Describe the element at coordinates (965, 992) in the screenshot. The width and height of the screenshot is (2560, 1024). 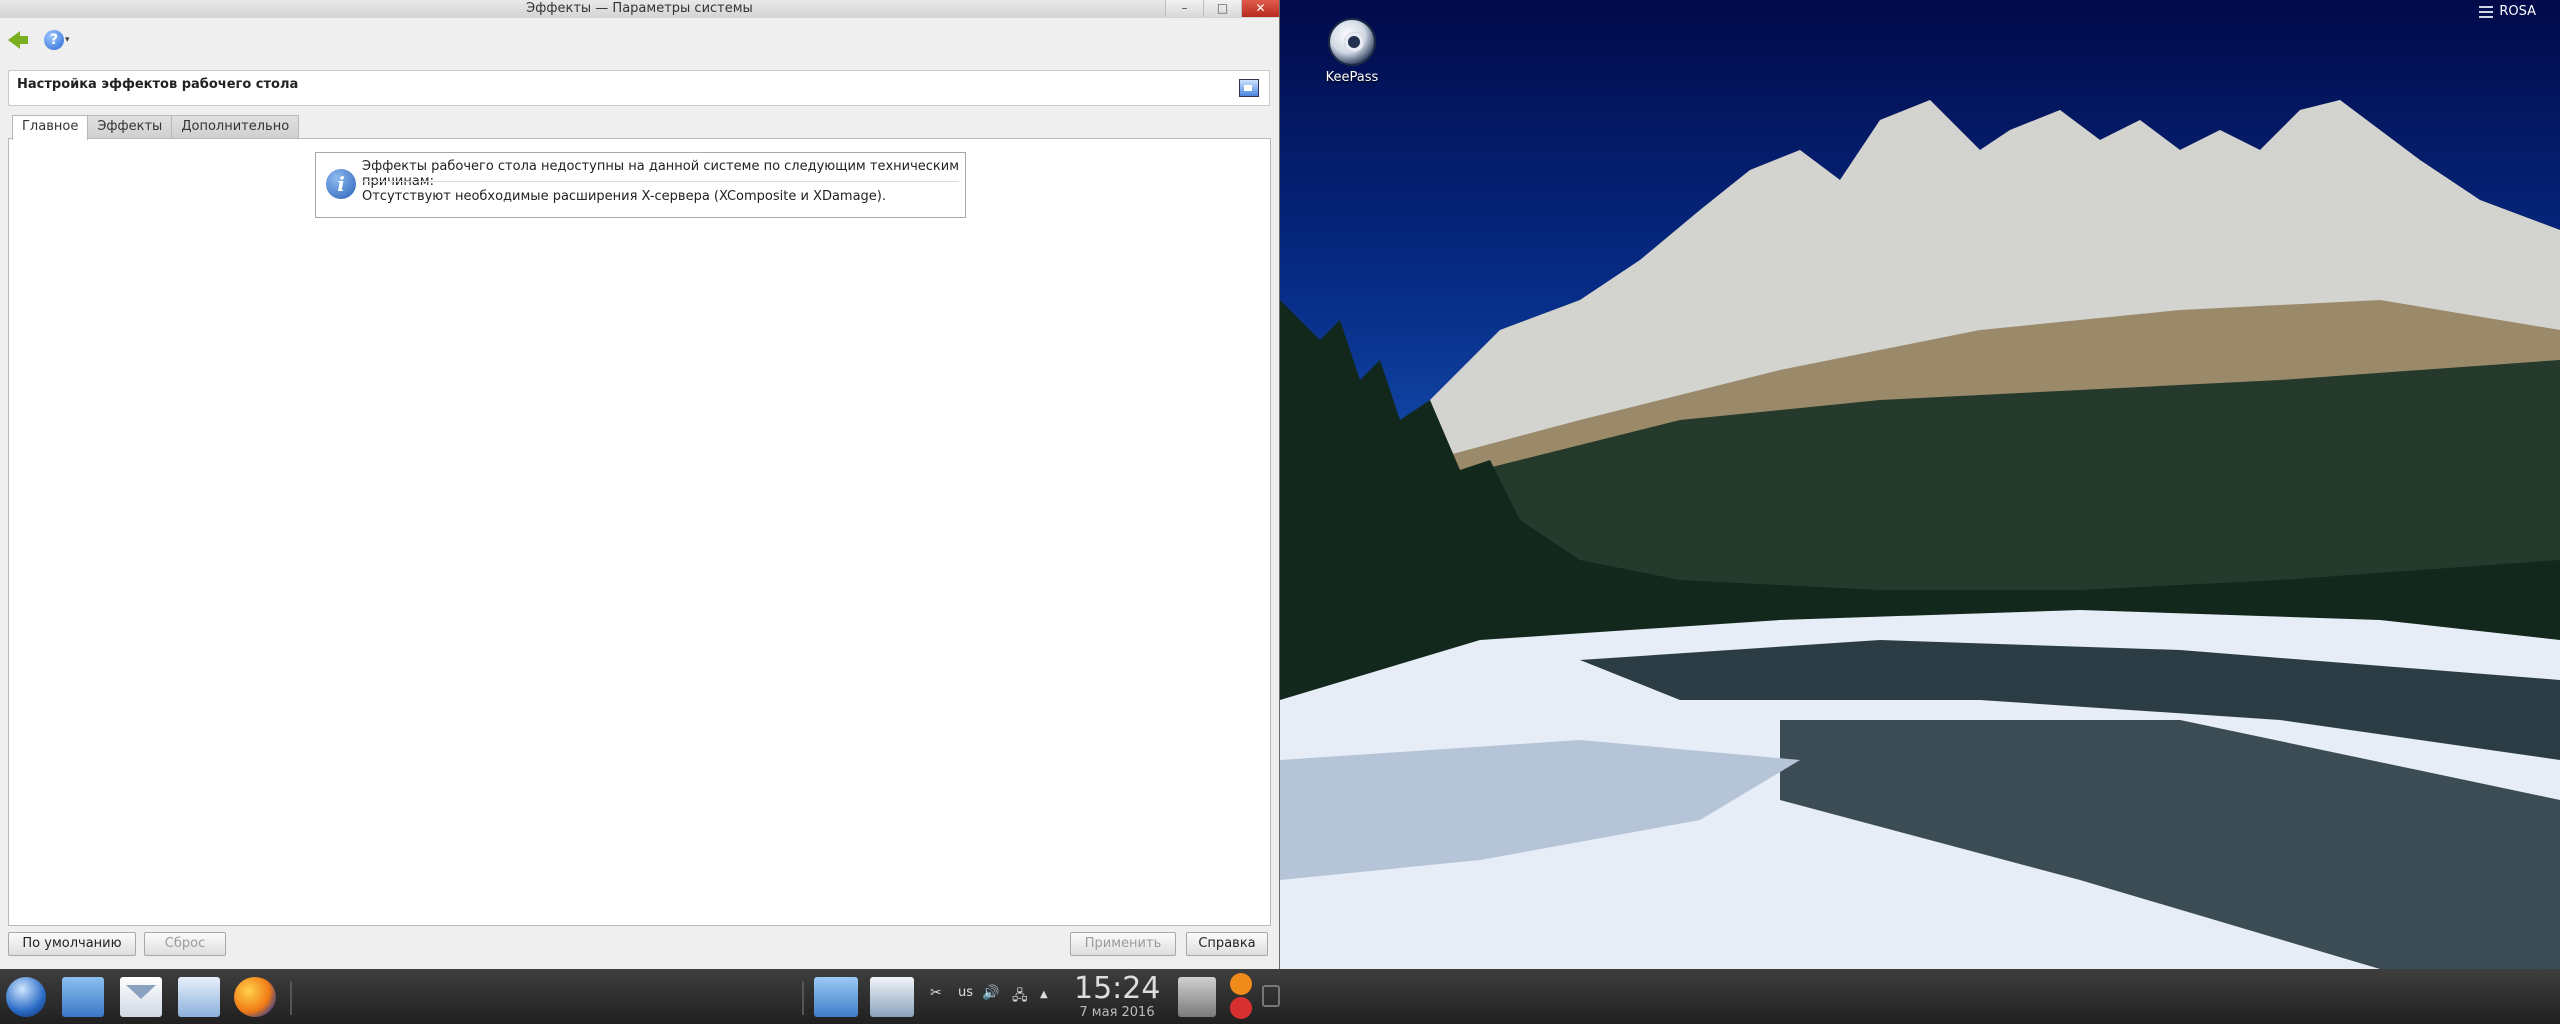
I see `keyboard-layout-indicator: us` at that location.